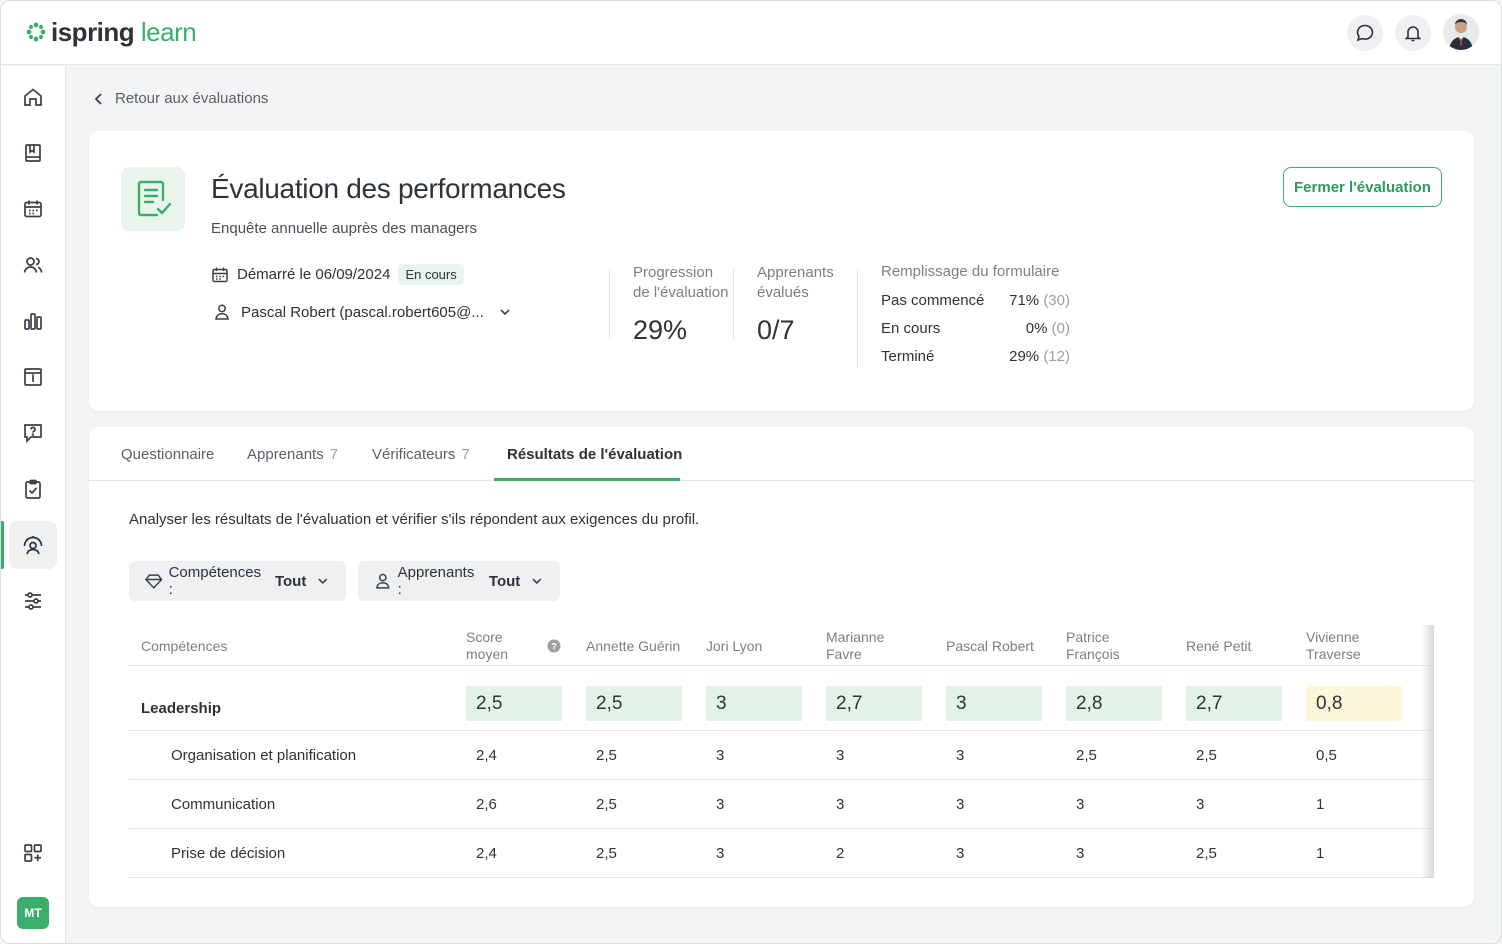 This screenshot has width=1502, height=944. Describe the element at coordinates (459, 581) in the screenshot. I see `learners-filter: Apprenants : Tout` at that location.